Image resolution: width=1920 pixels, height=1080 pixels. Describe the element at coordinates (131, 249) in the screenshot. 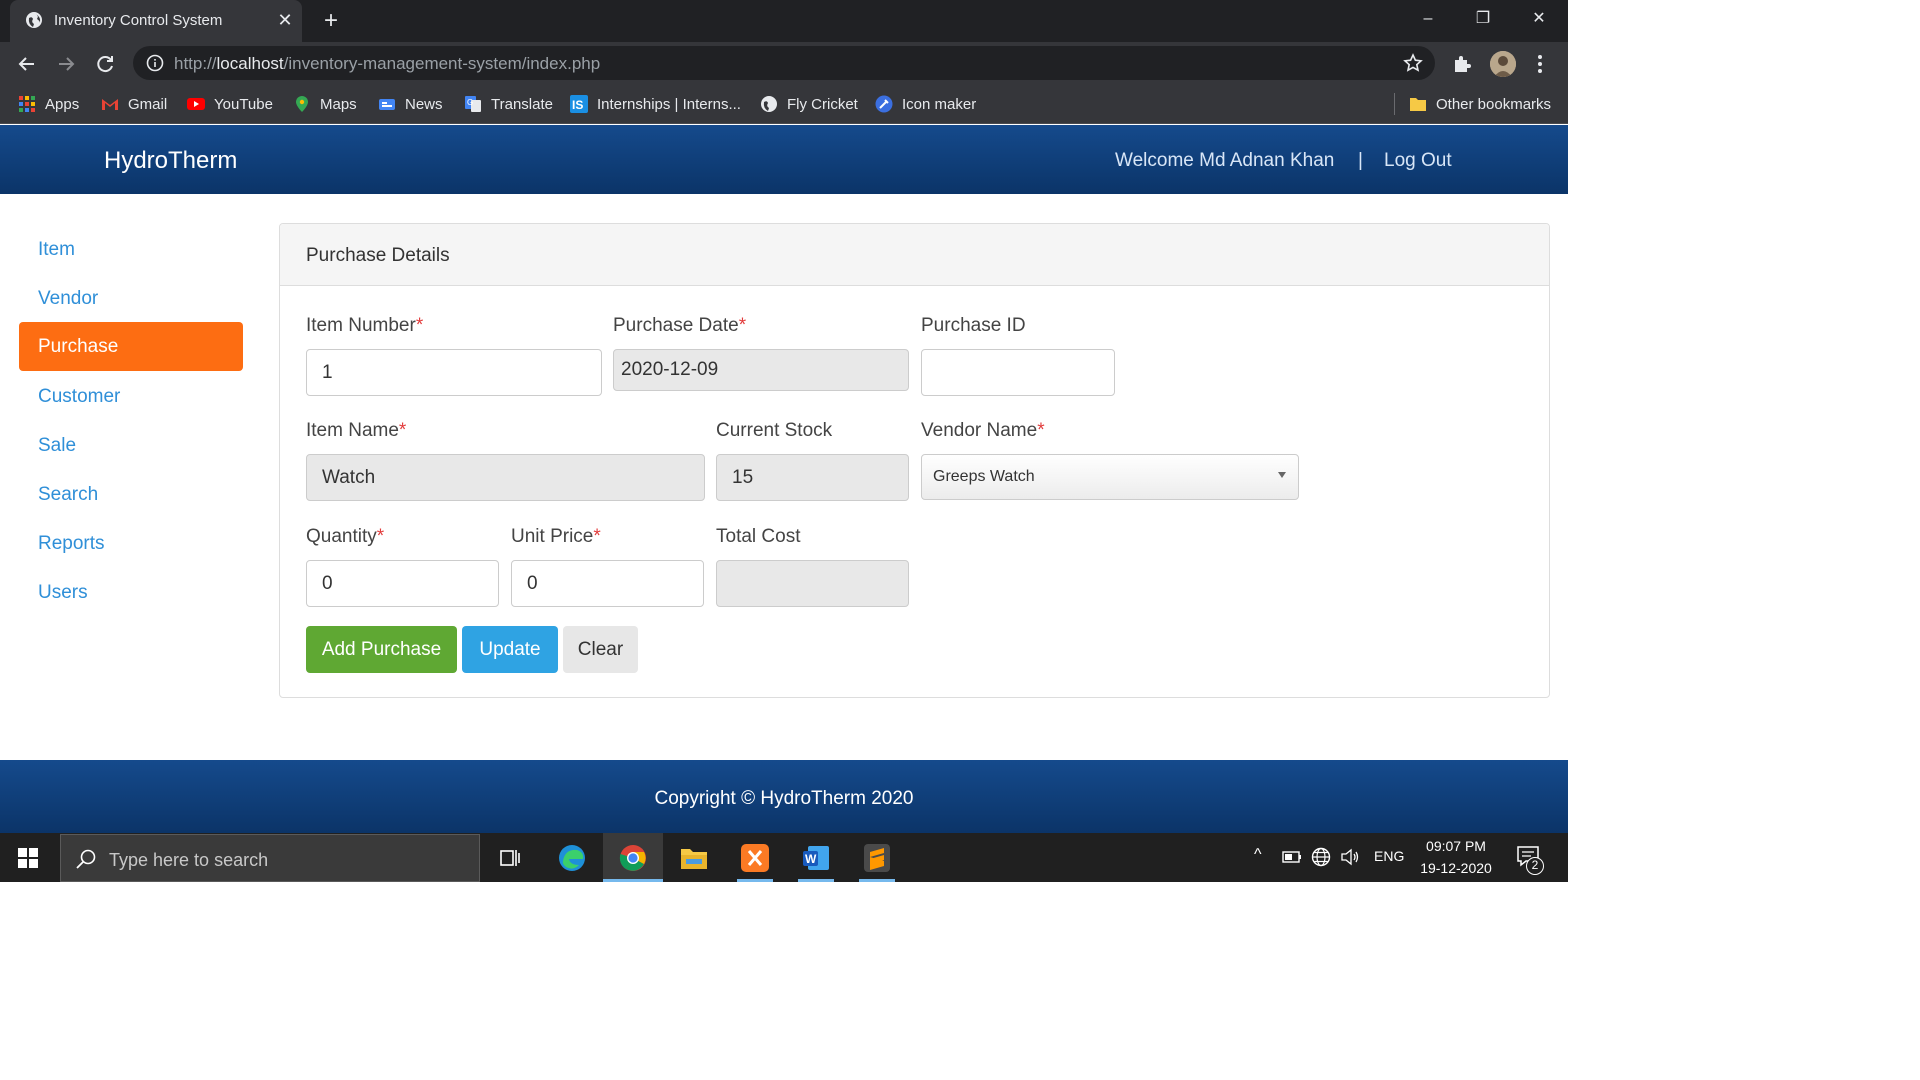

I see `sidebar-item-item: Item` at that location.